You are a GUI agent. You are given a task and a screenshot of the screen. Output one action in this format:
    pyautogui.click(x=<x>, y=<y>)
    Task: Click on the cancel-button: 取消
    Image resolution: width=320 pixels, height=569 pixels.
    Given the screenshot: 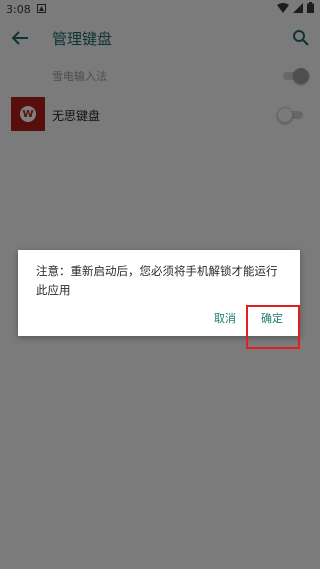 What is the action you would take?
    pyautogui.click(x=225, y=318)
    